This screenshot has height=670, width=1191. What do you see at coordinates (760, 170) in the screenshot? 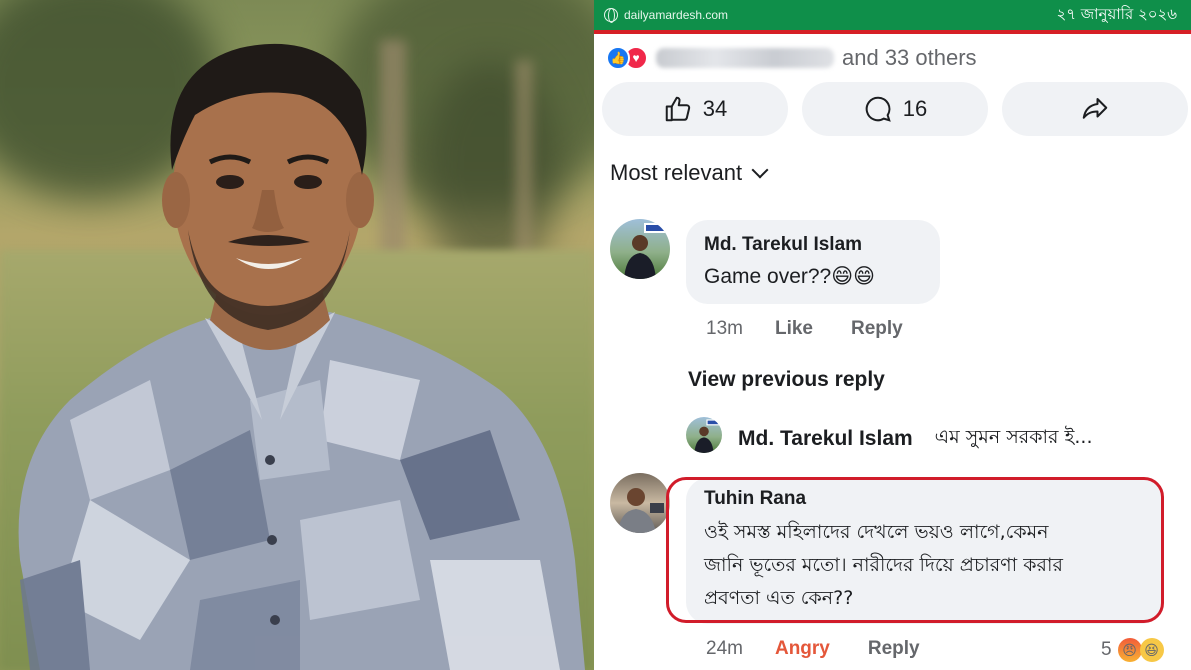
I see `chevron-down-icon` at bounding box center [760, 170].